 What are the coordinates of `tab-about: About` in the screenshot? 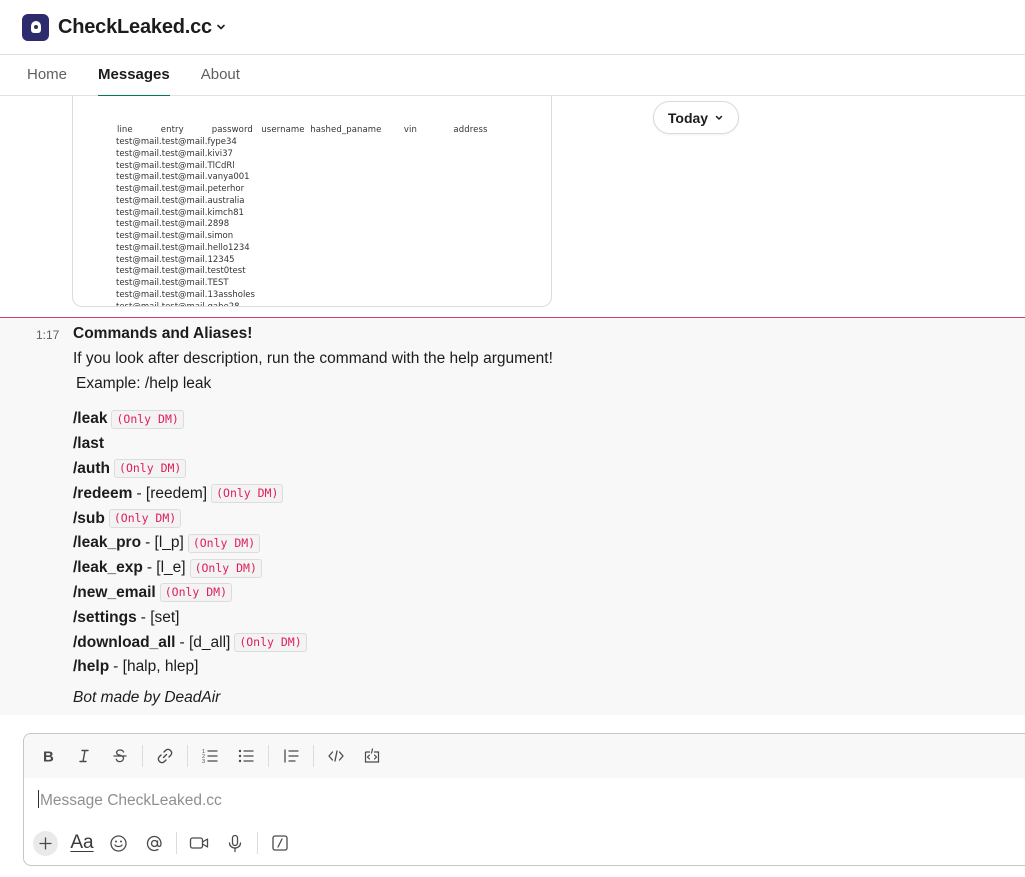 It's located at (220, 75).